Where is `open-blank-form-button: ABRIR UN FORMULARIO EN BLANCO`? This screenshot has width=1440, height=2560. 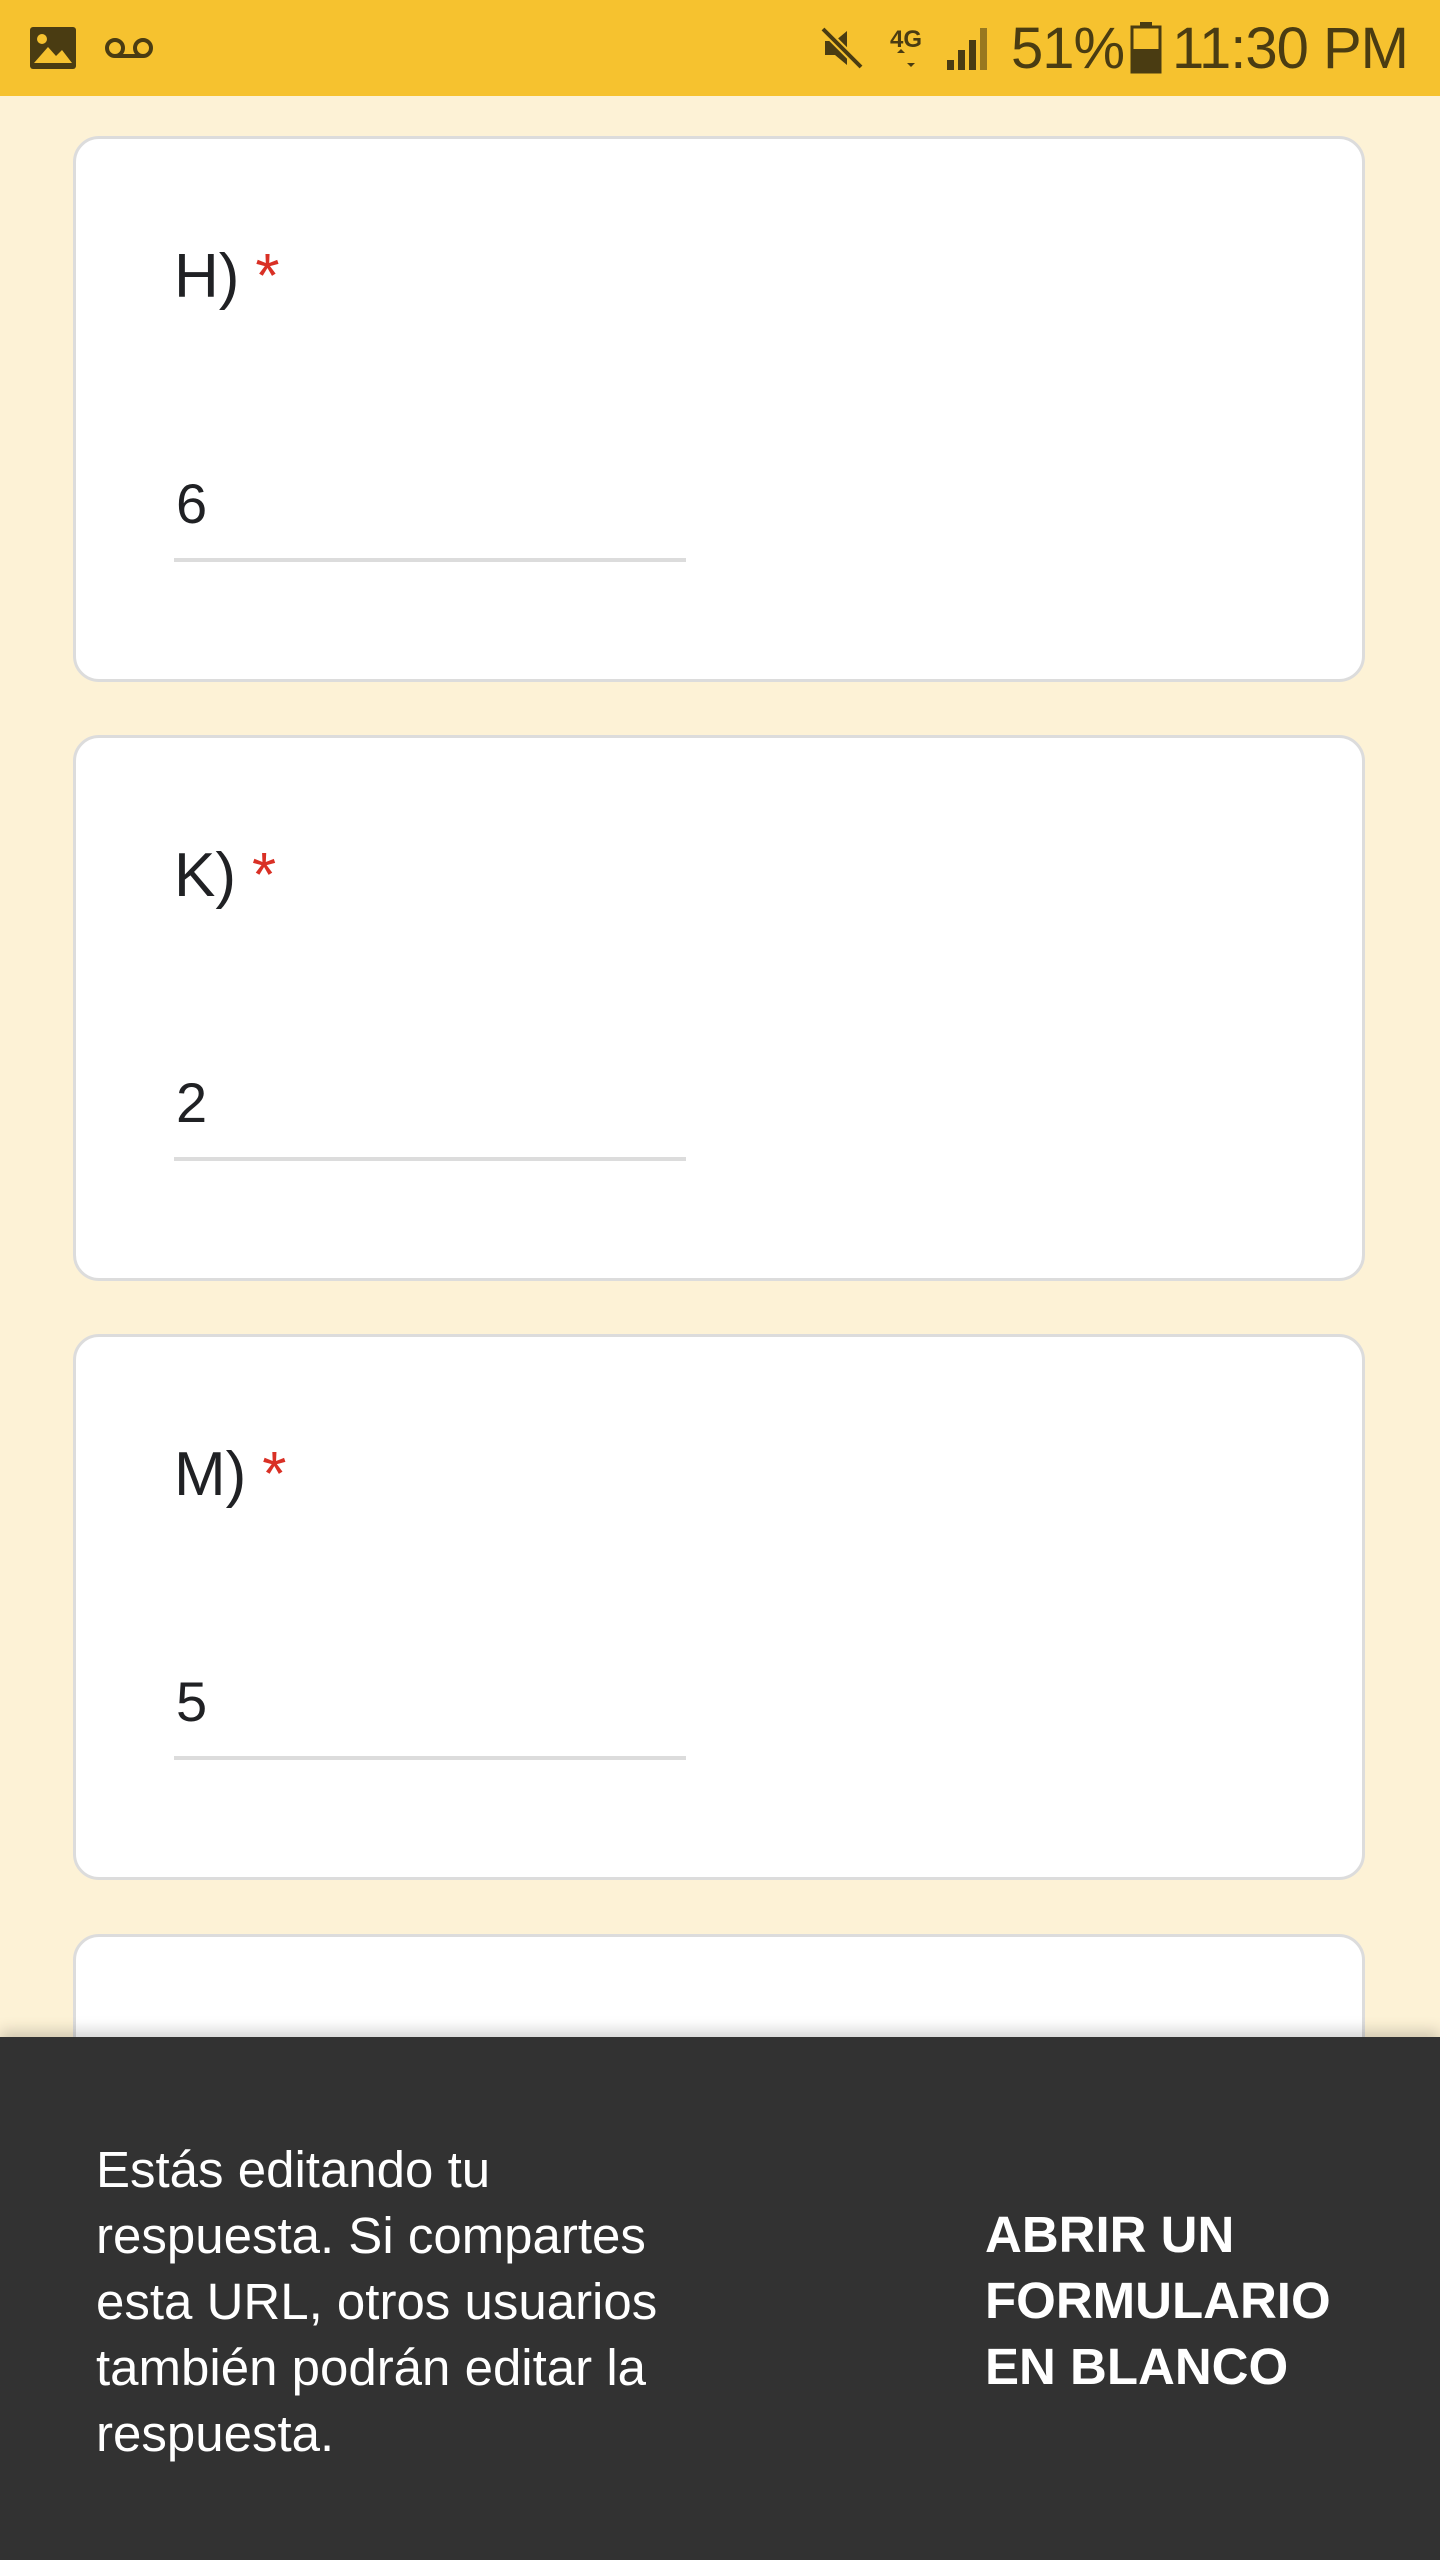
open-blank-form-button: ABRIR UN FORMULARIO EN BLANCO is located at coordinates (1185, 2301).